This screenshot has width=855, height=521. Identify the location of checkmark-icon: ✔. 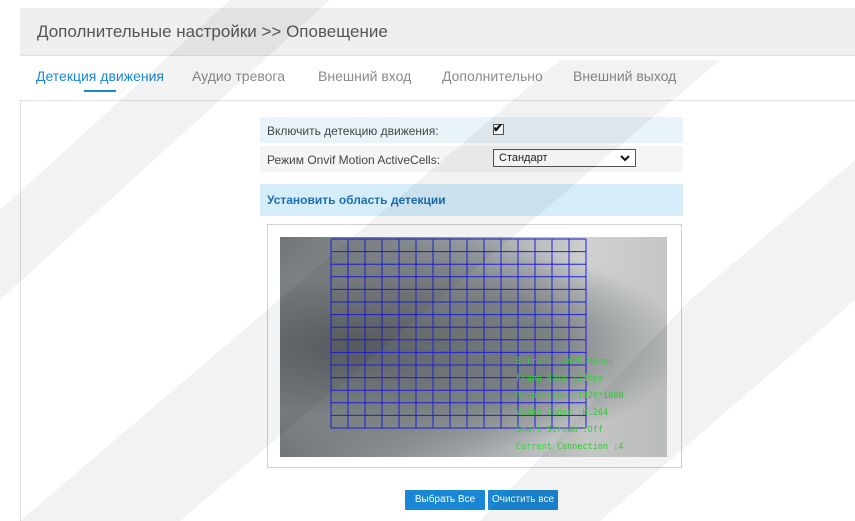
(498, 128).